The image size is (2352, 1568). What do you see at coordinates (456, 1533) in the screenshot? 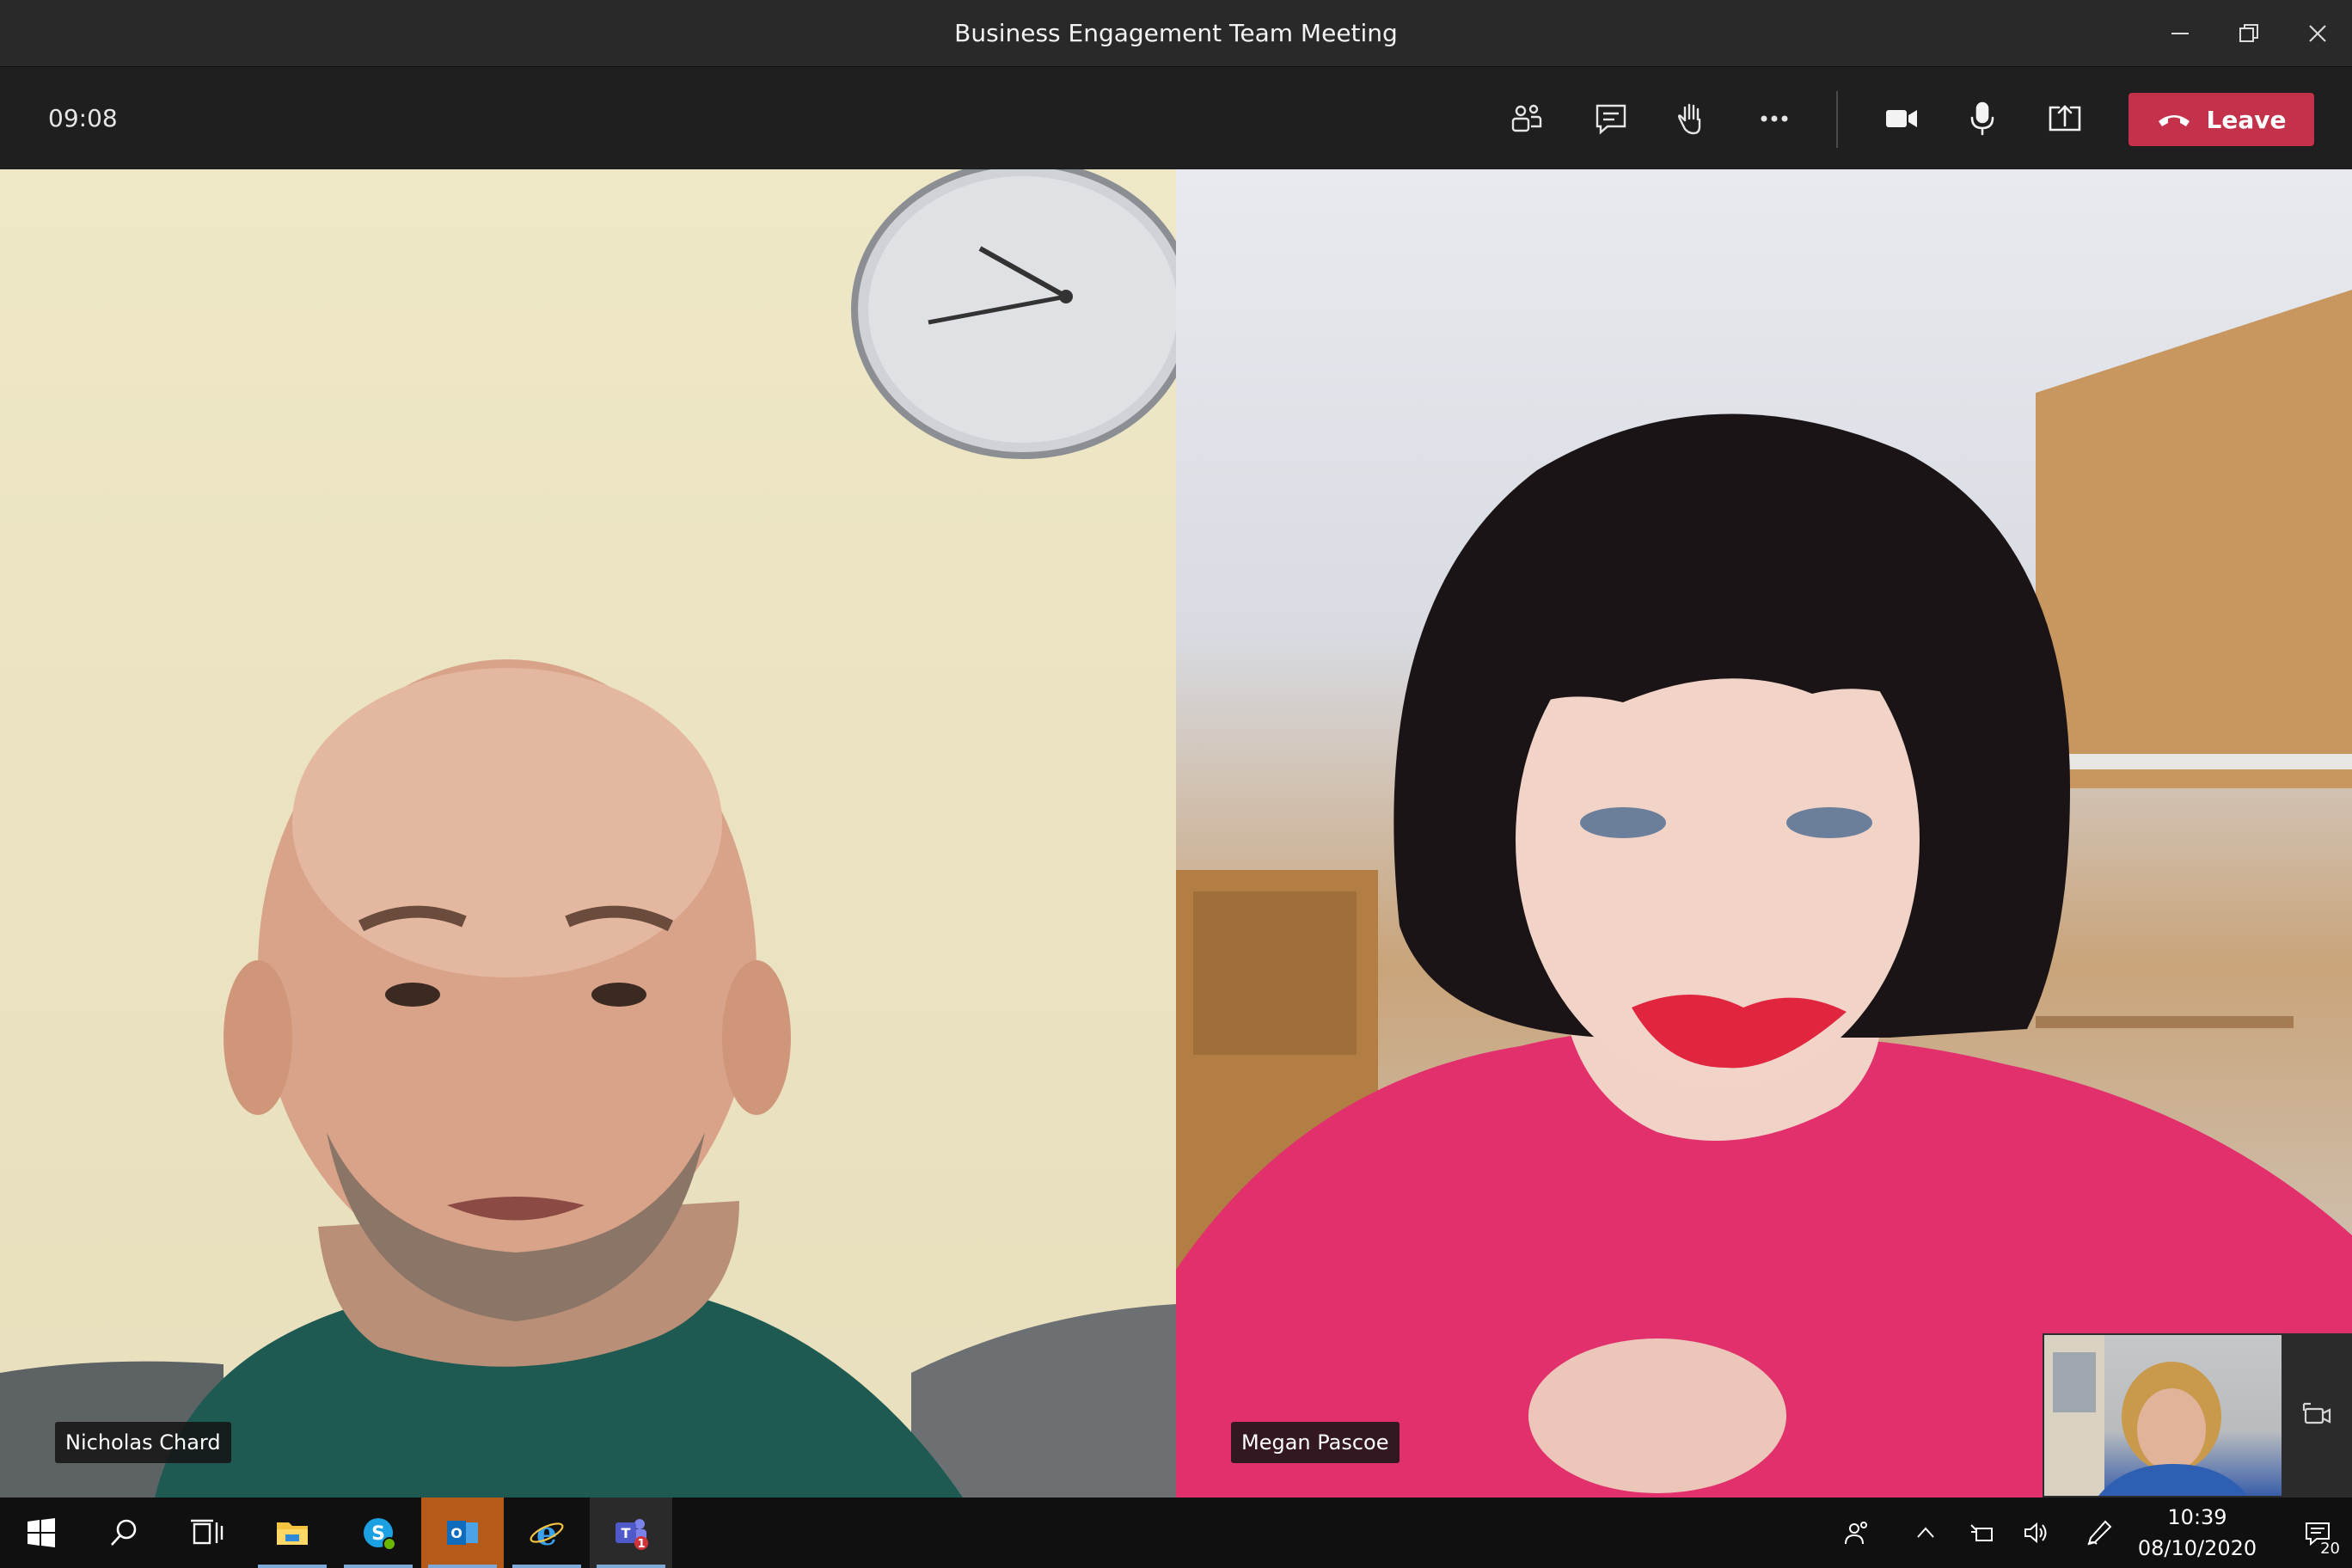
I see `svg-text: O` at bounding box center [456, 1533].